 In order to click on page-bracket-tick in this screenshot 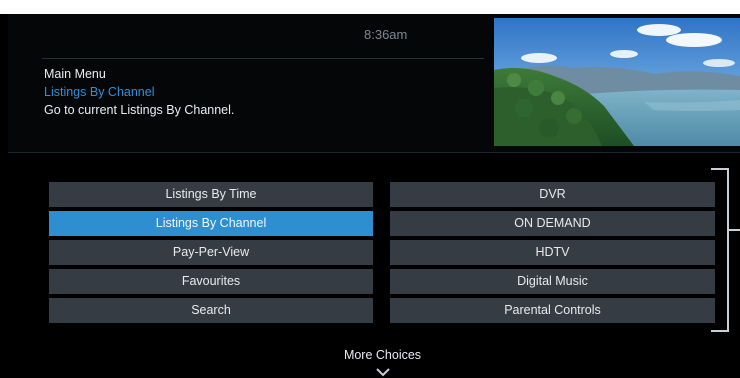, I will do `click(734, 230)`.